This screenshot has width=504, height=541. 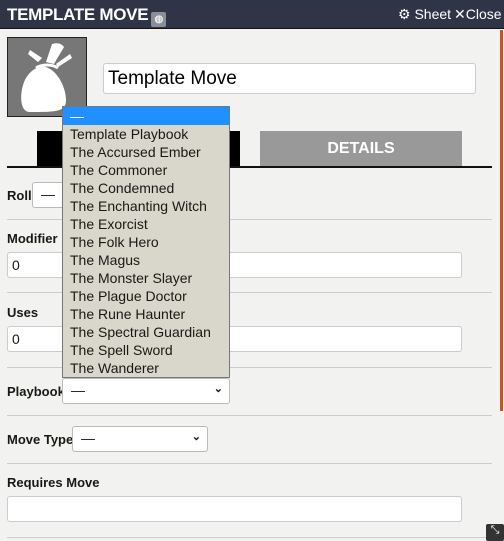 I want to click on playbook-label: Playbook, so click(x=36, y=391).